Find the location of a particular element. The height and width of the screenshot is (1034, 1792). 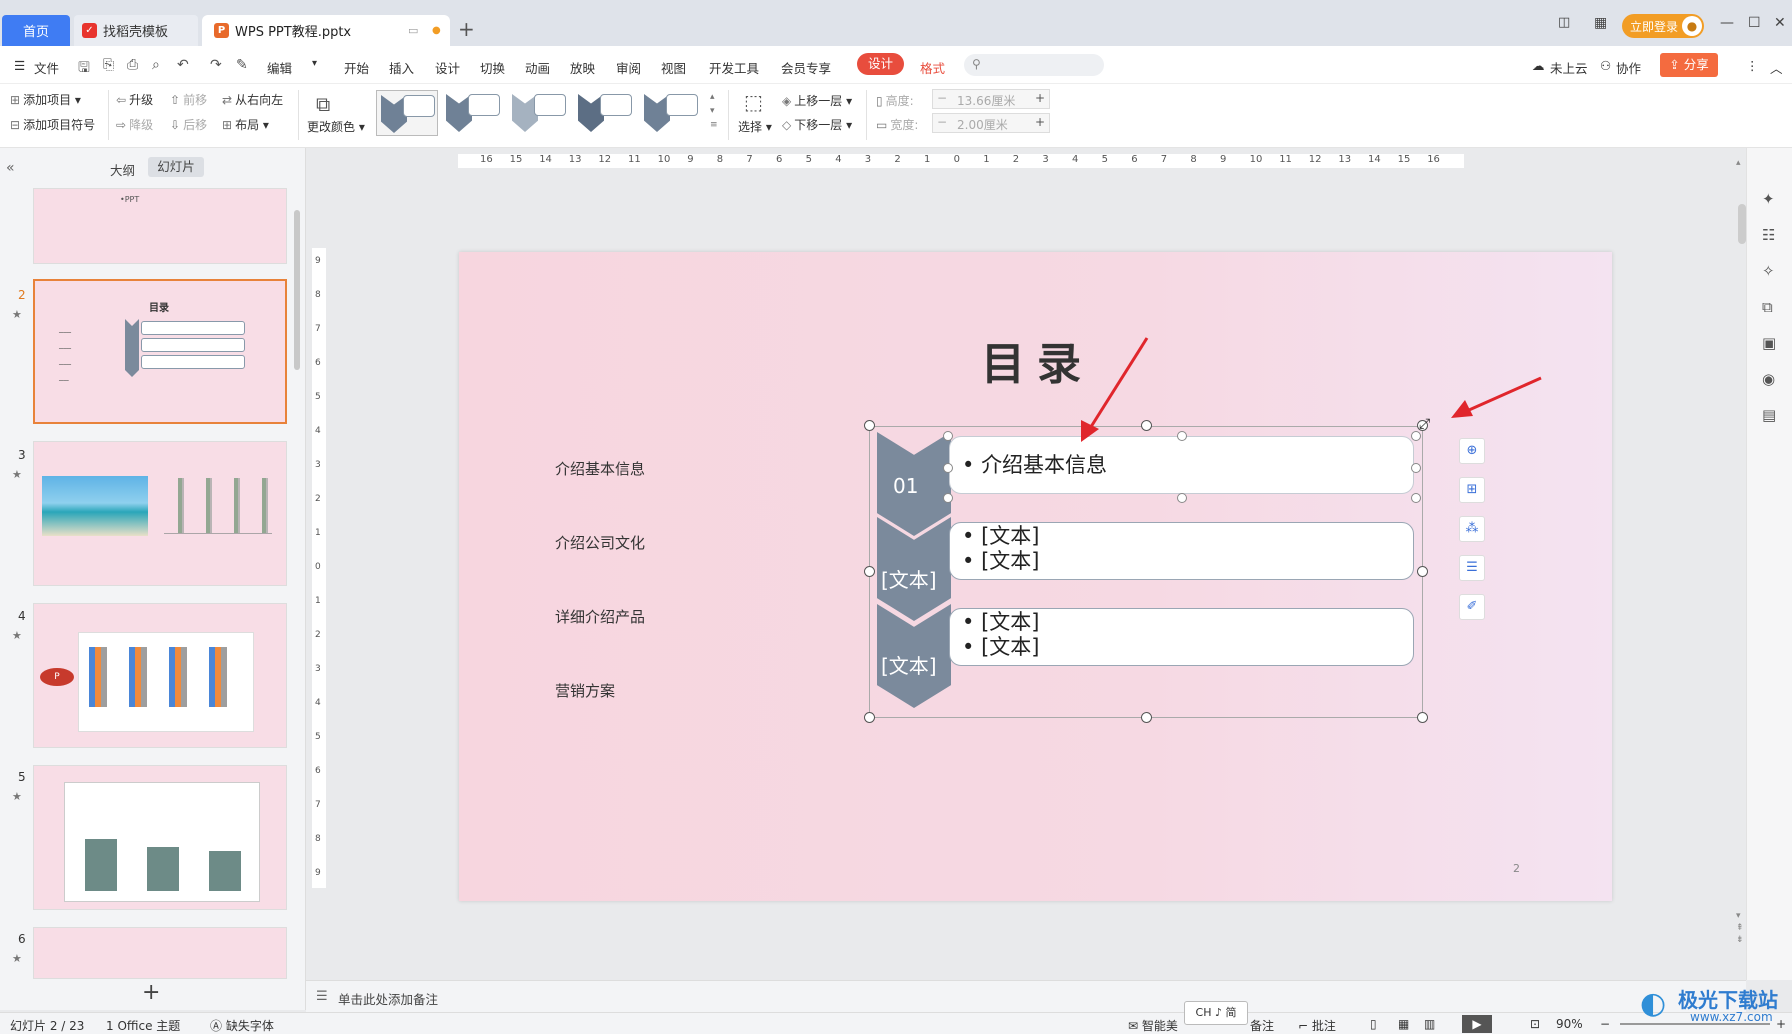

tab-home: 首页 is located at coordinates (36, 30).